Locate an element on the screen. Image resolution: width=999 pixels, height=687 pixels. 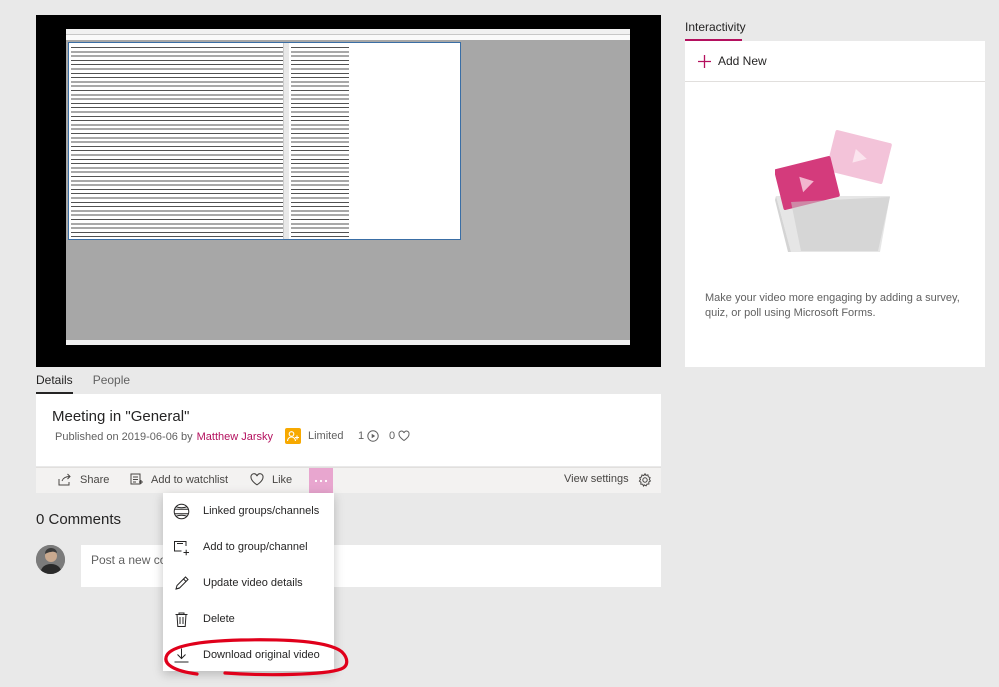
likes-count: 0 is located at coordinates (399, 436).